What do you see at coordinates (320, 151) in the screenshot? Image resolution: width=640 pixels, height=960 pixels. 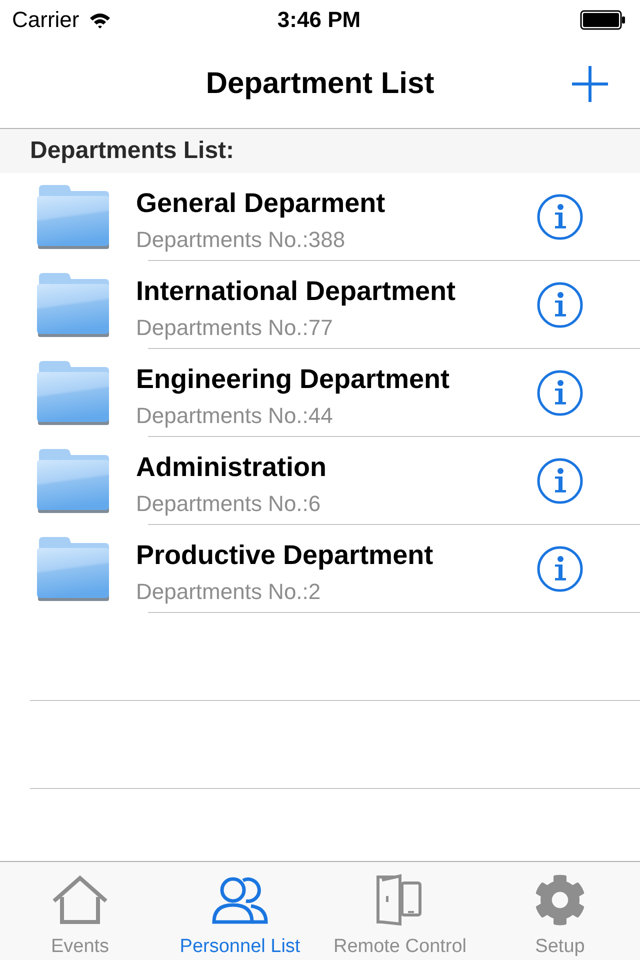 I see `section-header: Departments List:` at bounding box center [320, 151].